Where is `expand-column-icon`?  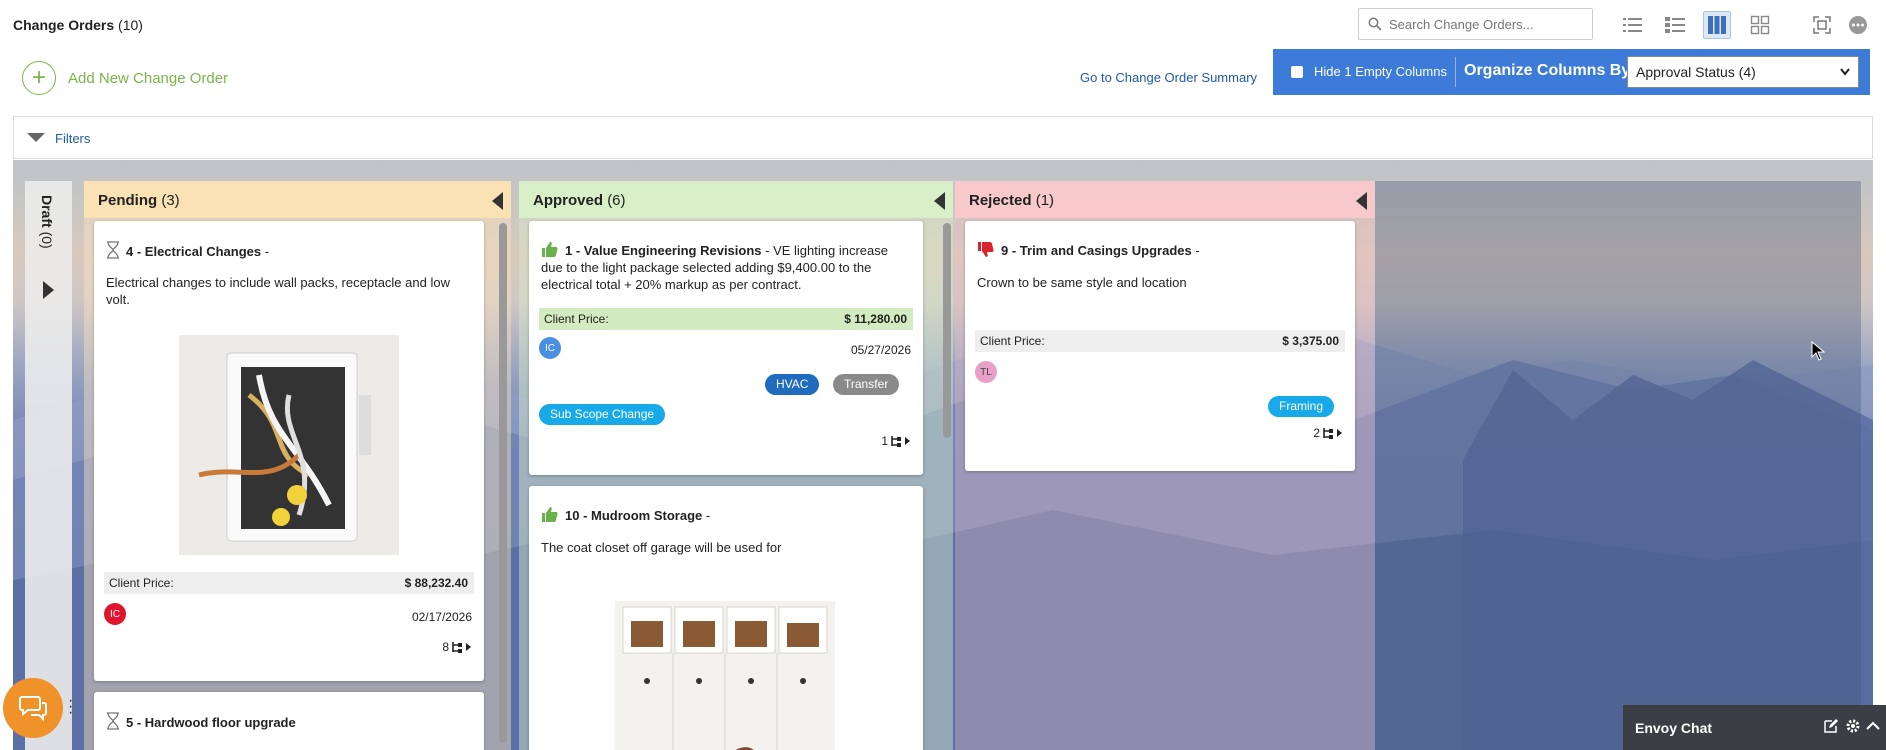
expand-column-icon is located at coordinates (48, 290).